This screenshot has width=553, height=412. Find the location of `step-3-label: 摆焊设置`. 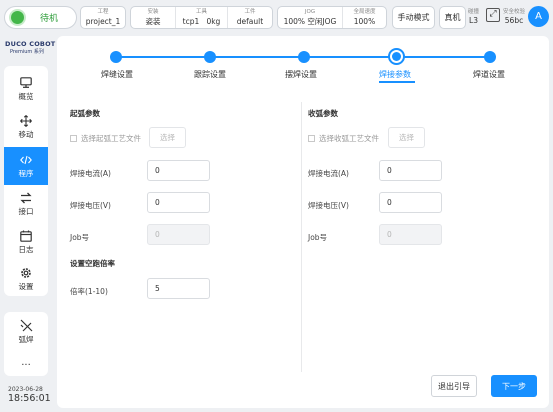

step-3-label: 摆焊设置 is located at coordinates (301, 74).